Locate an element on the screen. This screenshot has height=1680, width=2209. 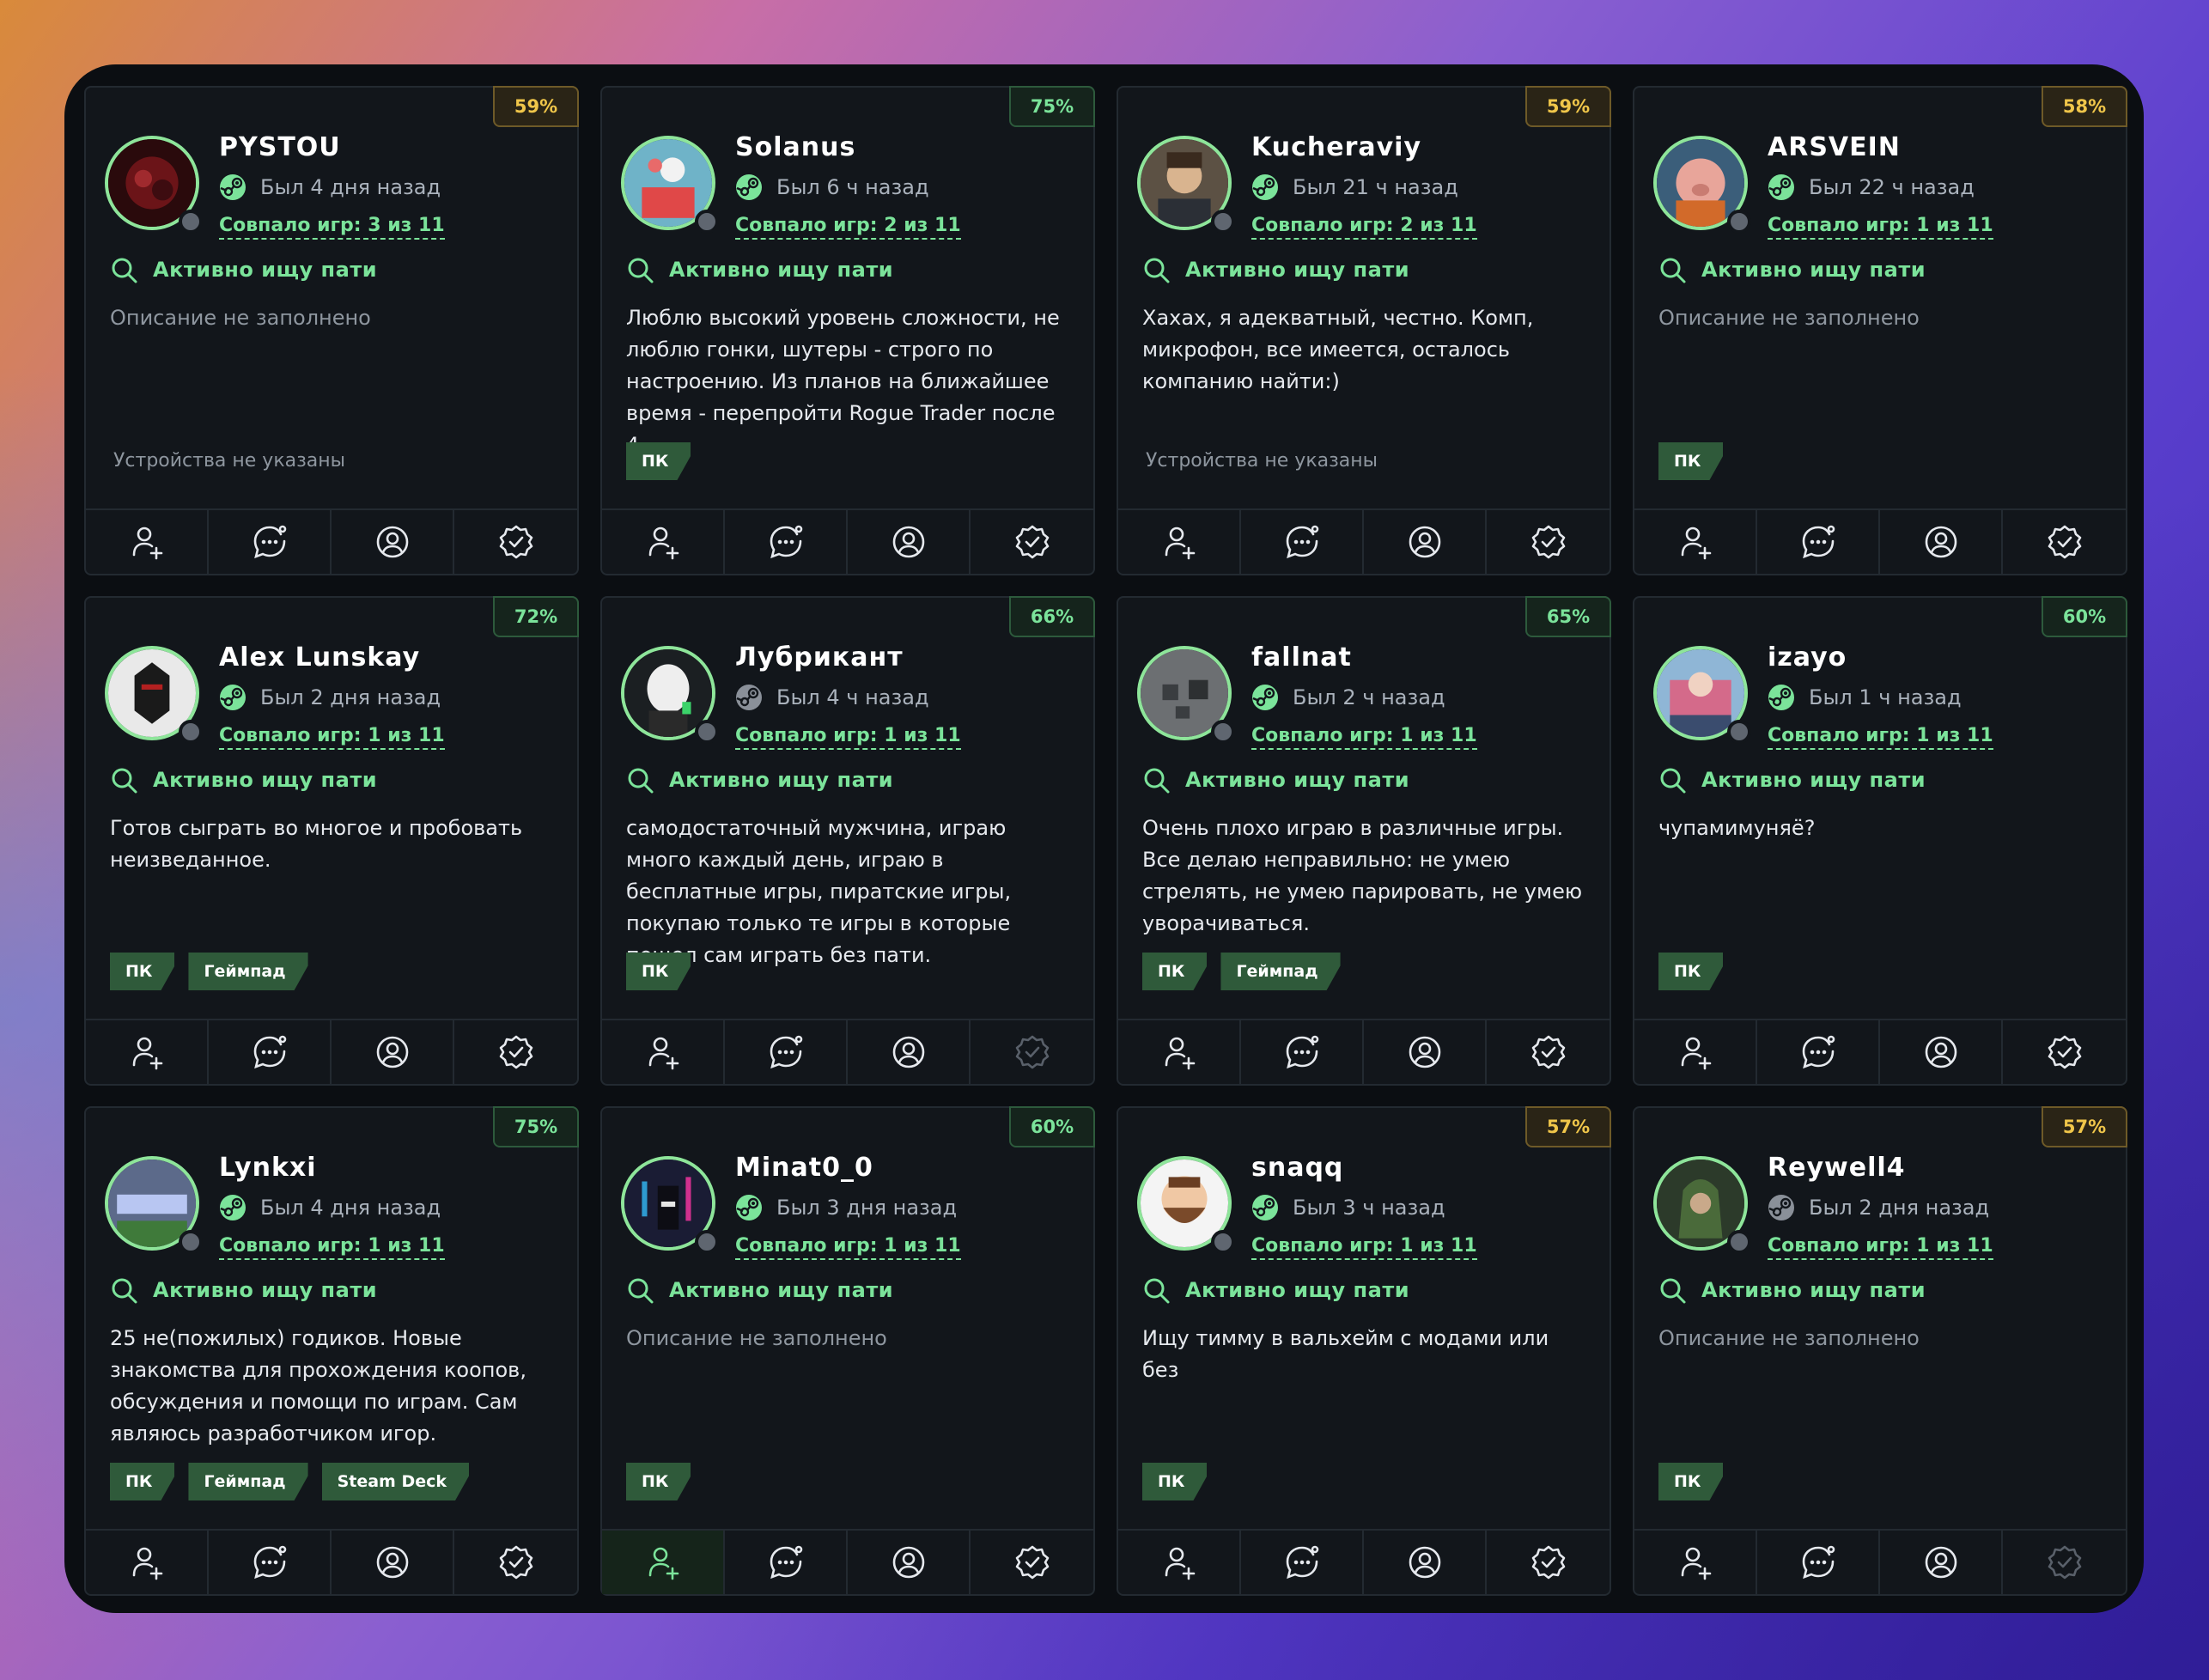
player-name: izayo is located at coordinates (1808, 658).